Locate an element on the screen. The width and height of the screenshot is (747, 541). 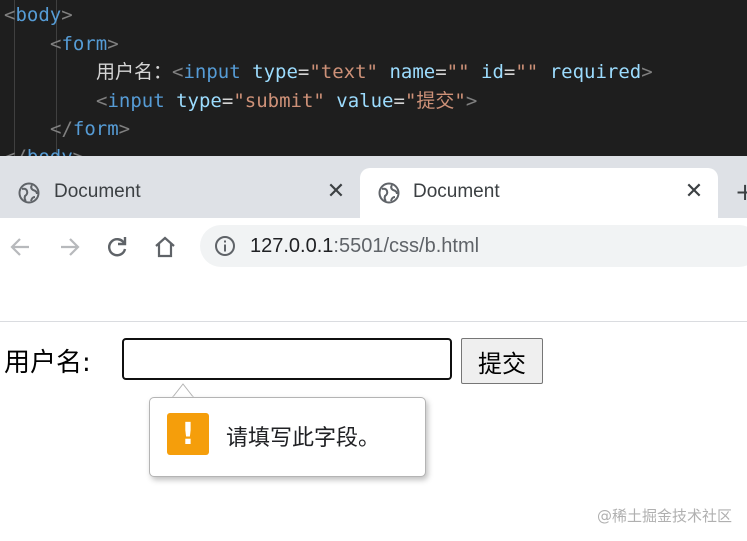
info-icon is located at coordinates (225, 246).